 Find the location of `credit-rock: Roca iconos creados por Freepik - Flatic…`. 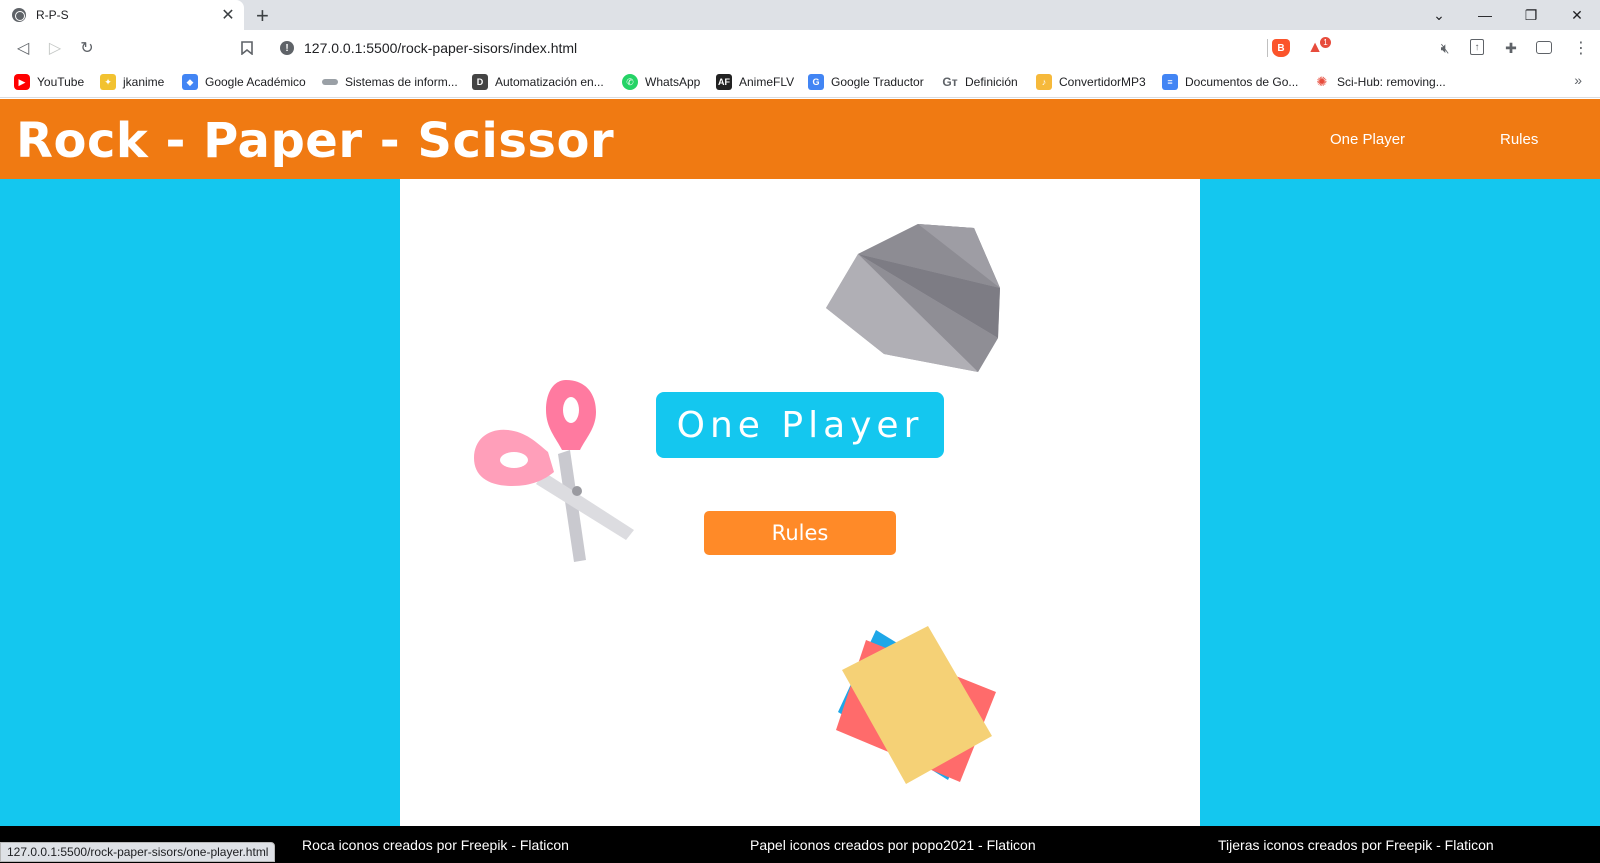

credit-rock: Roca iconos creados por Freepik - Flatic… is located at coordinates (435, 845).